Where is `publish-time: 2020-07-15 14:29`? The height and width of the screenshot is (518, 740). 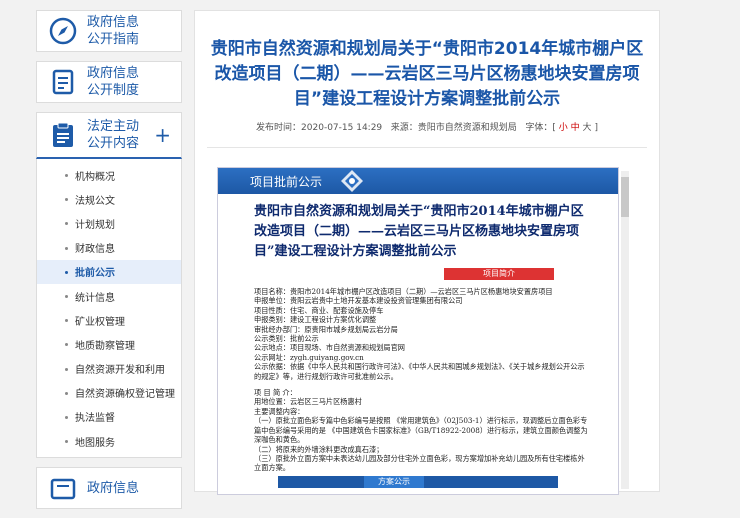
publish-time: 2020-07-15 14:29 is located at coordinates (342, 128).